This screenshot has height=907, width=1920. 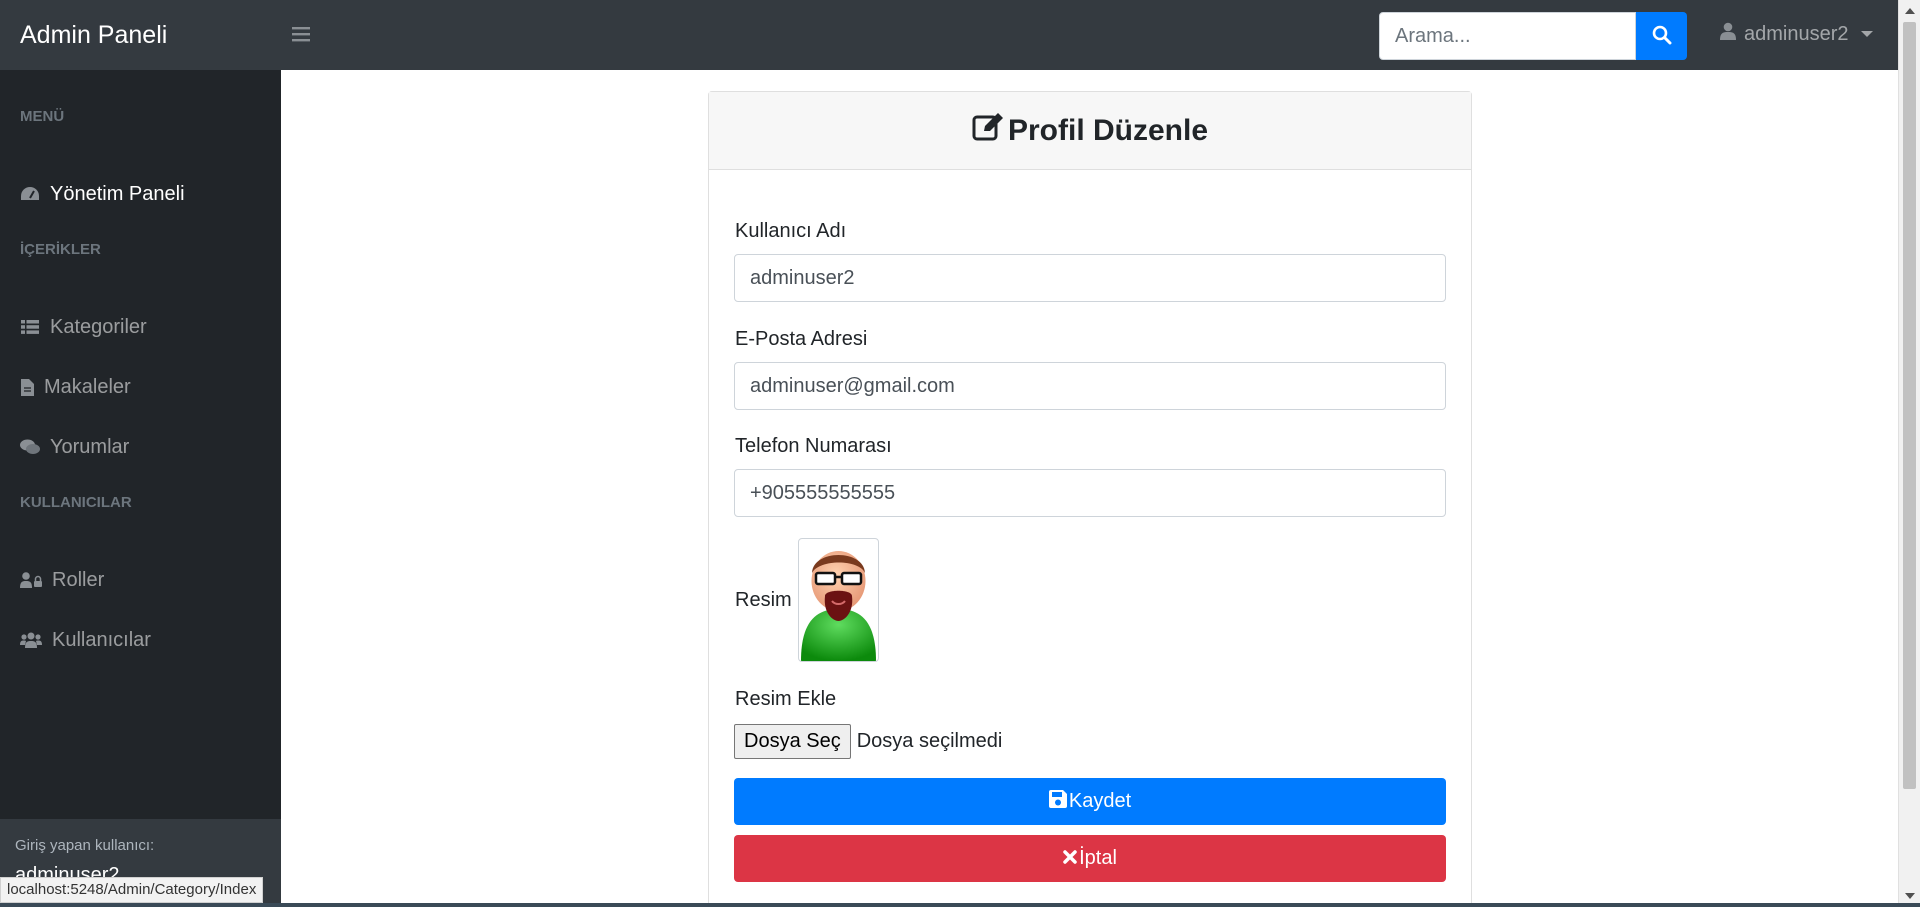 I want to click on sidebar-item-comments: Yorumlar, so click(x=140, y=447).